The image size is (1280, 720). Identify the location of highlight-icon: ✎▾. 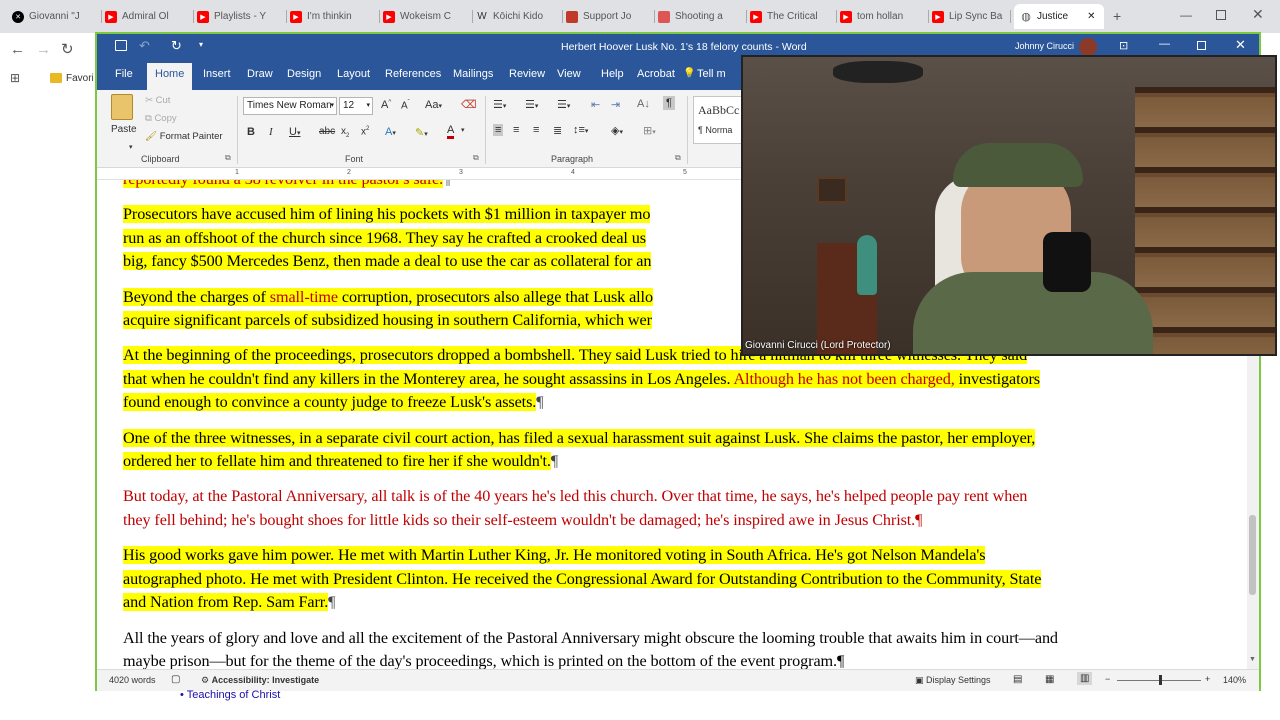
(421, 132).